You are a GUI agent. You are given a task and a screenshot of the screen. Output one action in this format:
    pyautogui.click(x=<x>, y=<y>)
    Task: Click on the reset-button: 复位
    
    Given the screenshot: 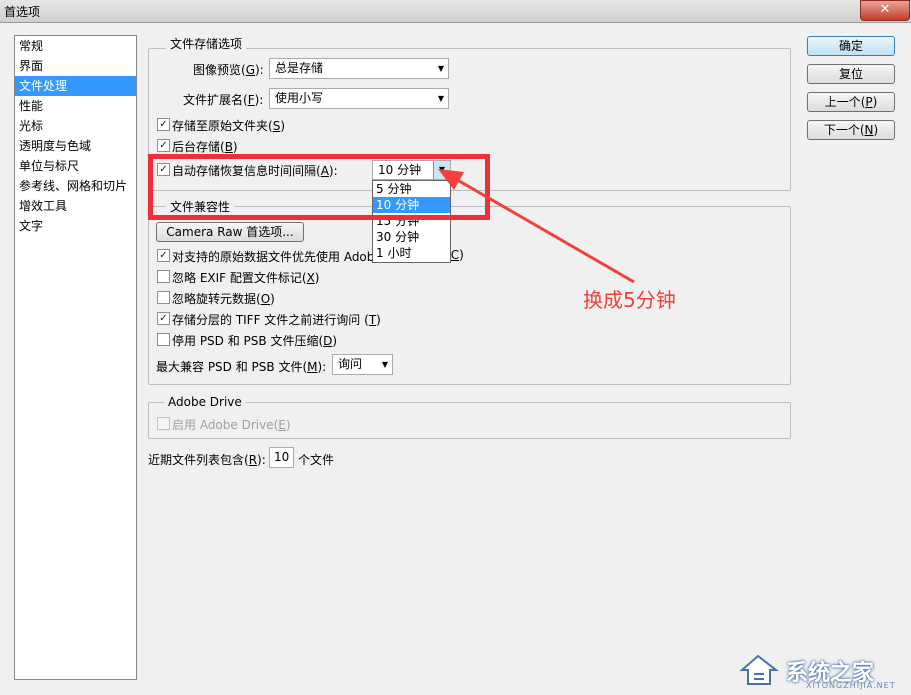 What is the action you would take?
    pyautogui.click(x=851, y=74)
    